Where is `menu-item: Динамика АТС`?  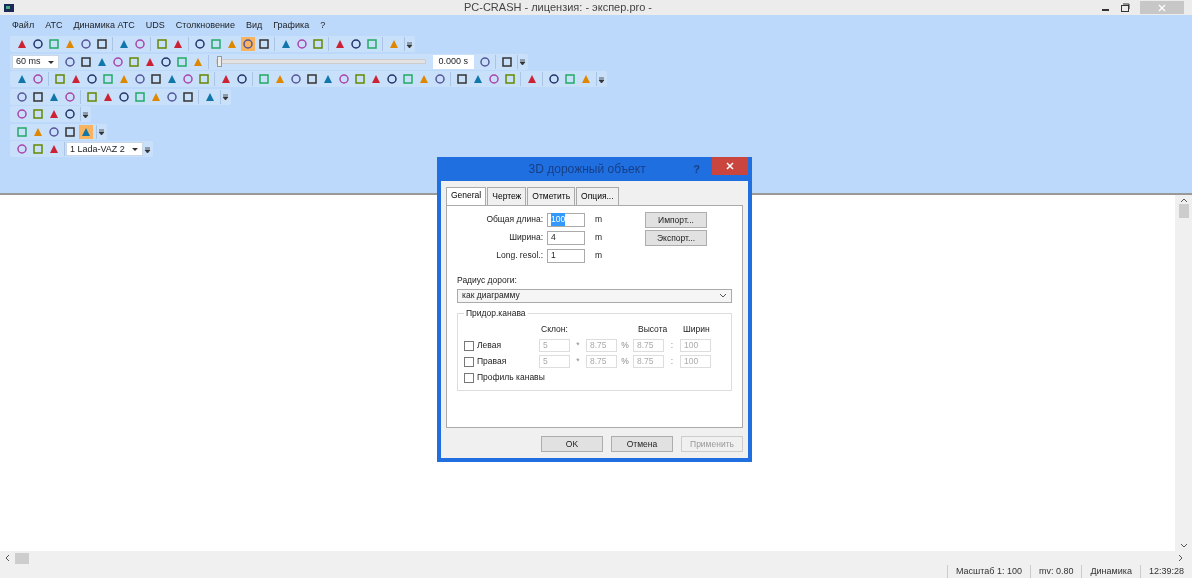
menu-item: Динамика АТС is located at coordinates (104, 26).